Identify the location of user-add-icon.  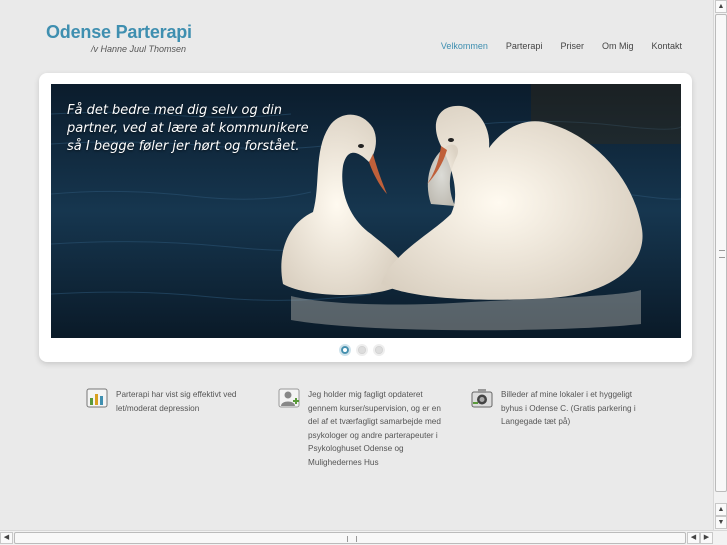
(289, 398).